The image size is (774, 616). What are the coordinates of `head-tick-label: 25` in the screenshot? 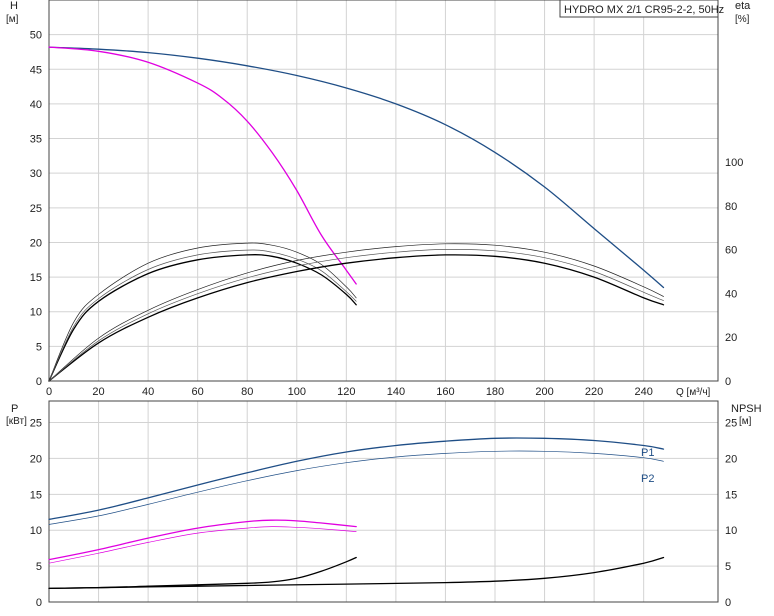 It's located at (36, 209).